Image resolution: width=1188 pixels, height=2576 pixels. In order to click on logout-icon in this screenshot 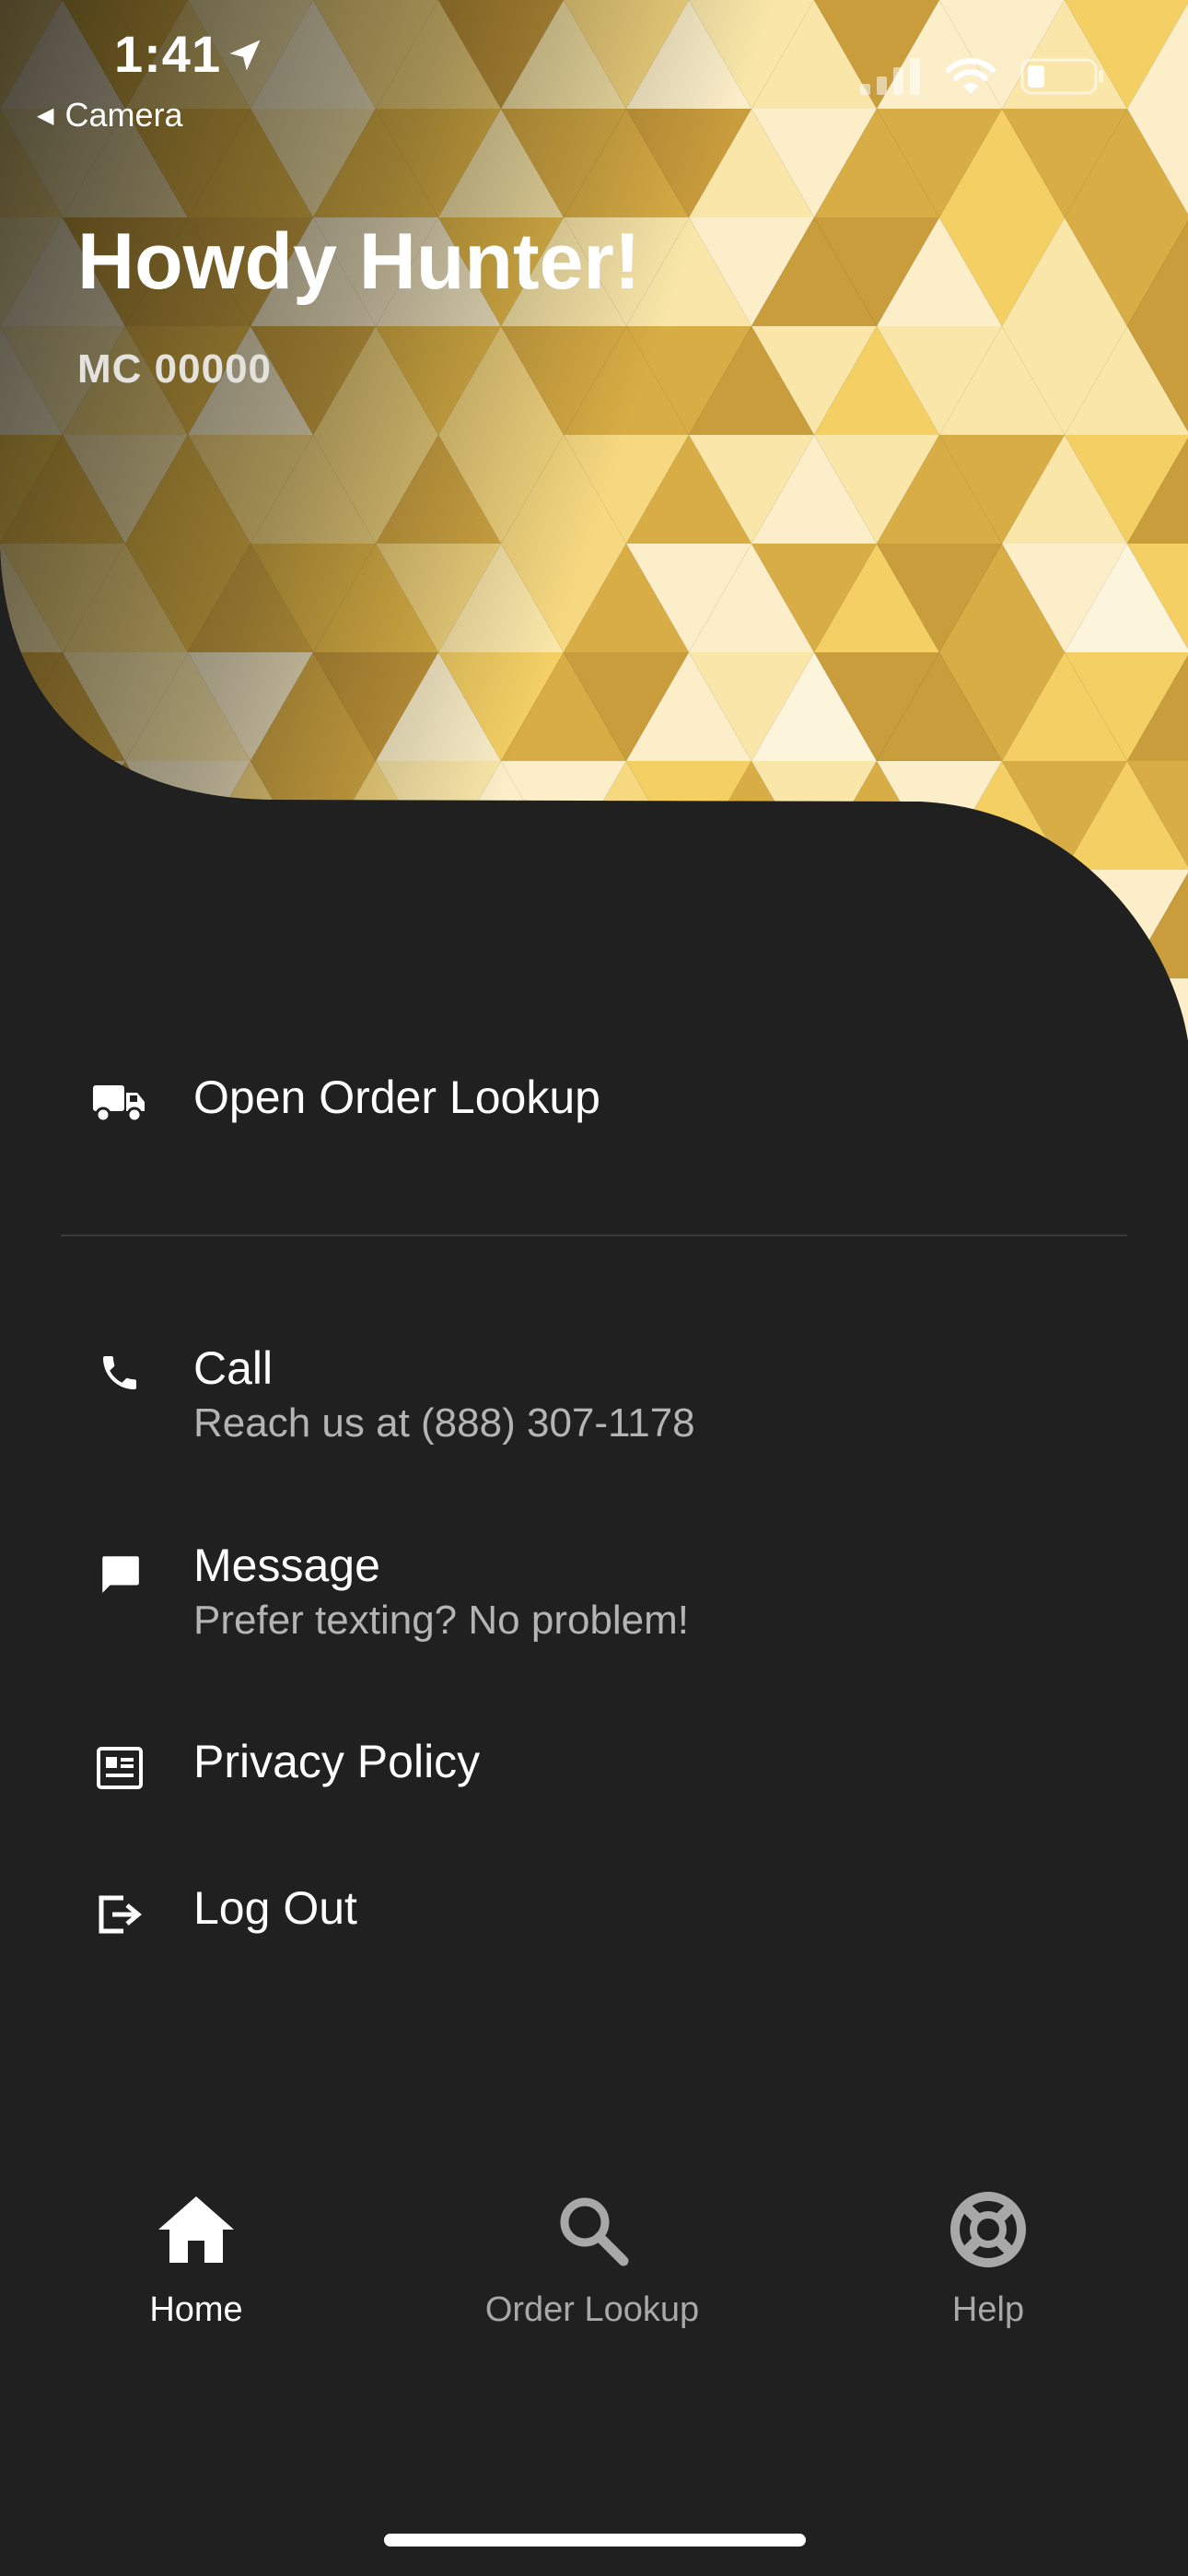, I will do `click(119, 1914)`.